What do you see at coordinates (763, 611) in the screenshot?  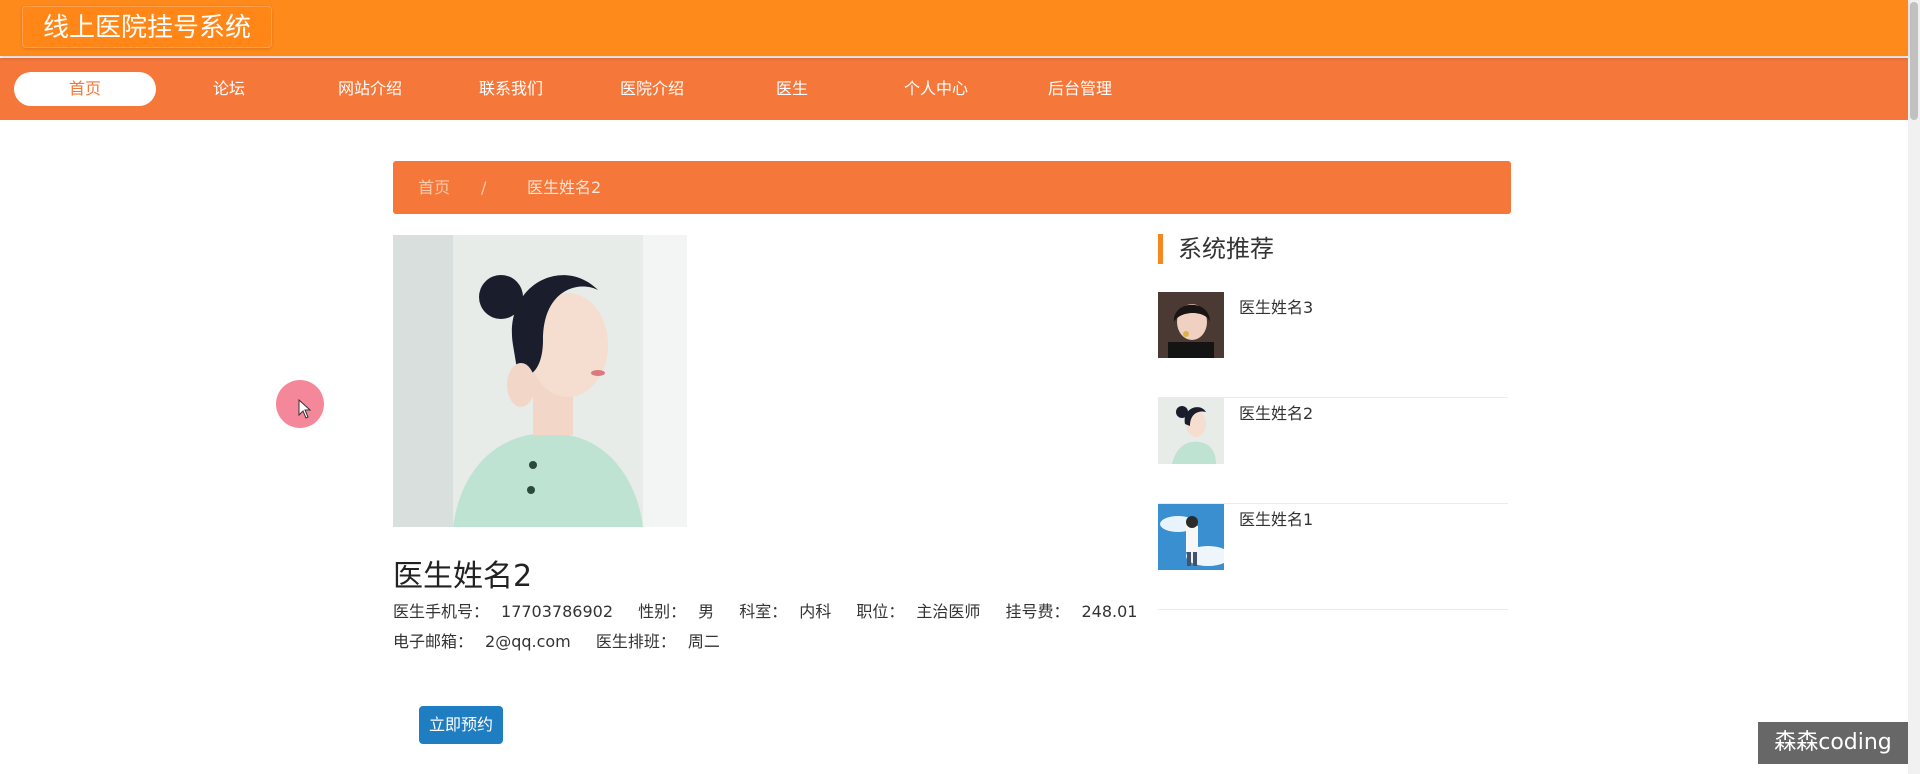 I see `department-label: 科室：` at bounding box center [763, 611].